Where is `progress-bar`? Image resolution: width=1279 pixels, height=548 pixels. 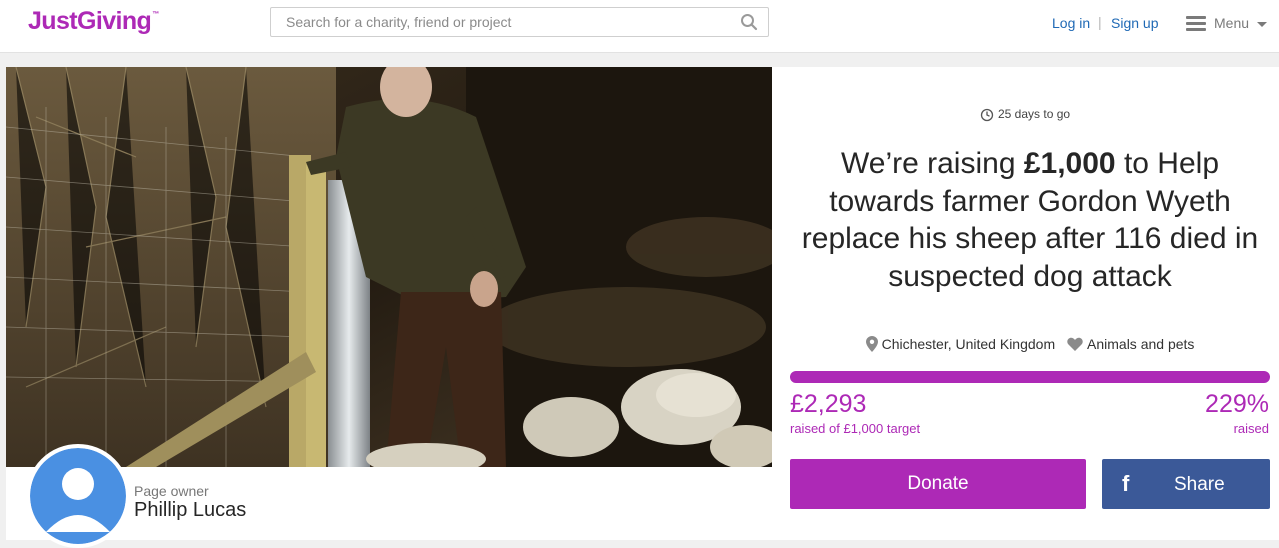
progress-bar is located at coordinates (1030, 377).